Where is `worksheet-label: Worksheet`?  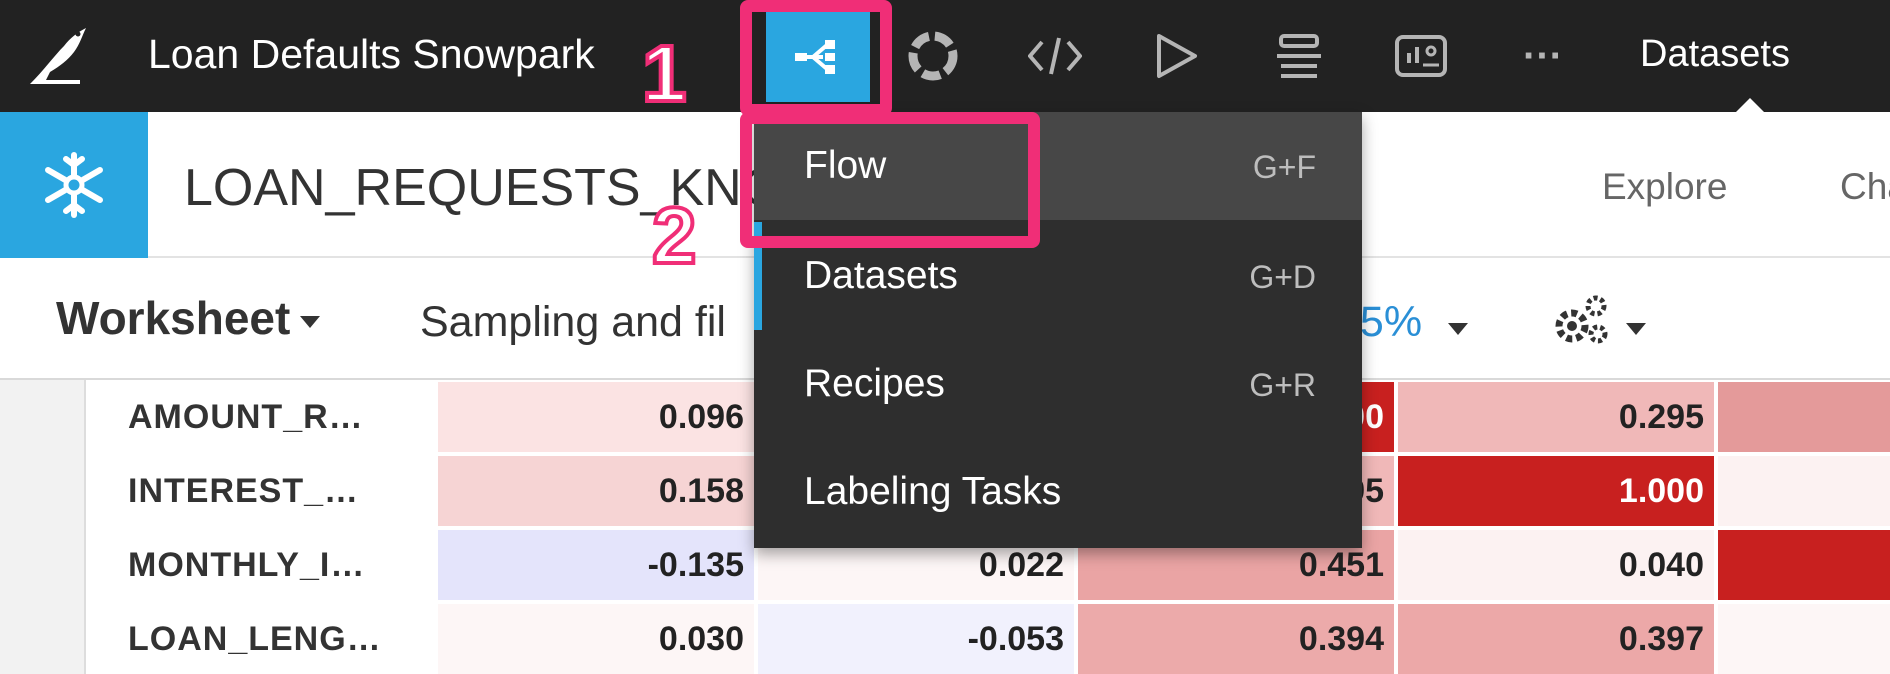
worksheet-label: Worksheet is located at coordinates (173, 318).